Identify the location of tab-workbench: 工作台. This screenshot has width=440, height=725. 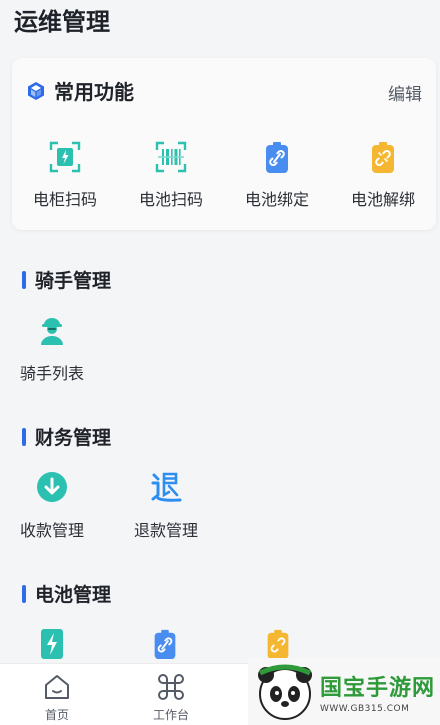
(171, 694).